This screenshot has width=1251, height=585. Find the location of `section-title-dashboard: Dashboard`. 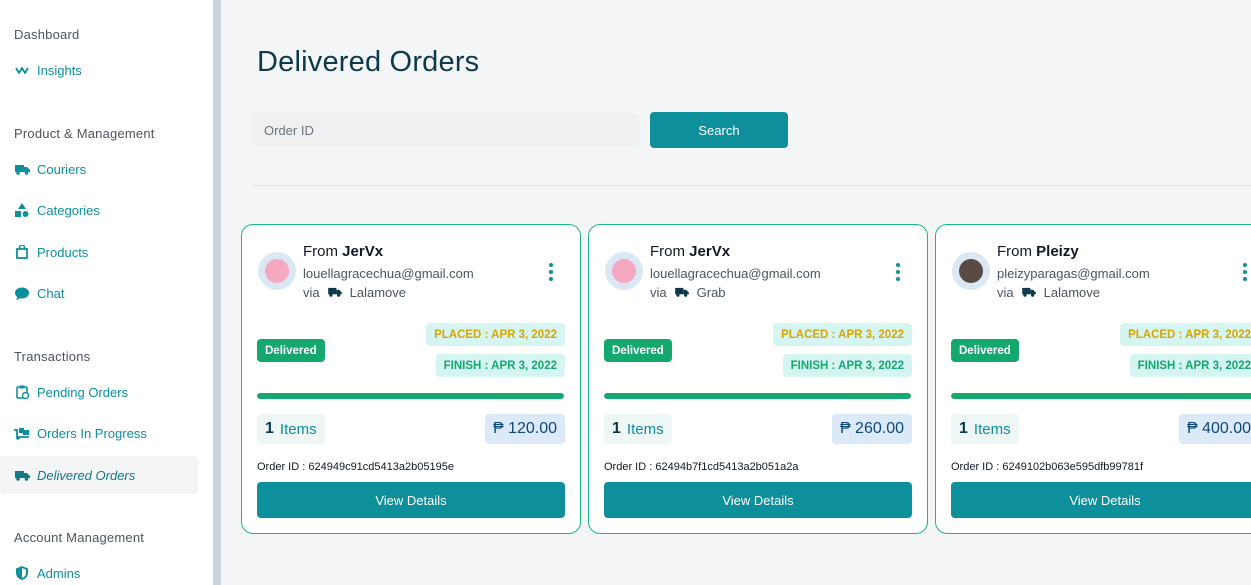

section-title-dashboard: Dashboard is located at coordinates (47, 34).